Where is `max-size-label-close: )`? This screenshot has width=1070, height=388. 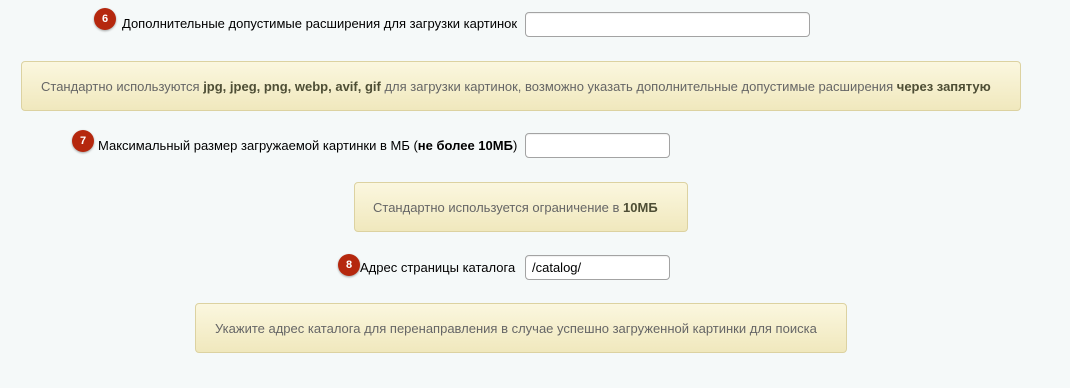
max-size-label-close: ) is located at coordinates (515, 145).